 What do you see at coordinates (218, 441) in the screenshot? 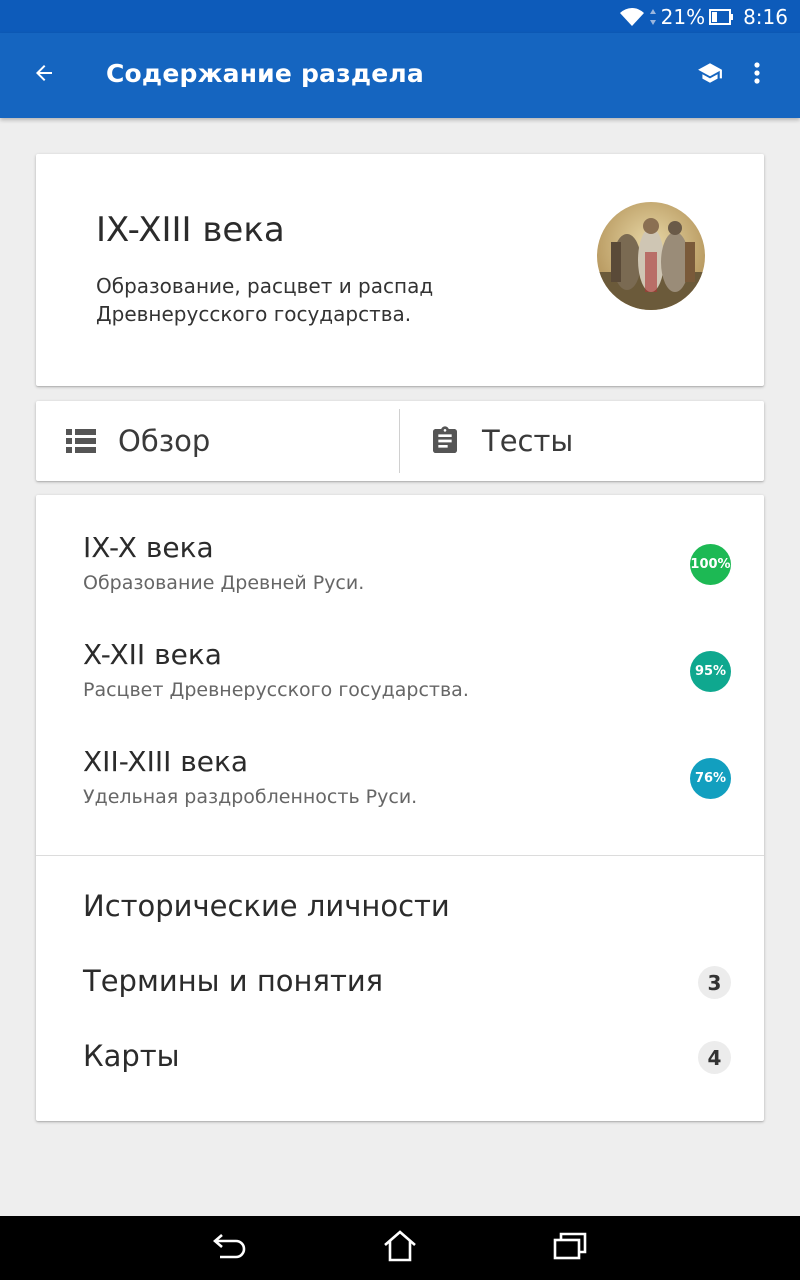
I see `tab-overview: Обзор` at bounding box center [218, 441].